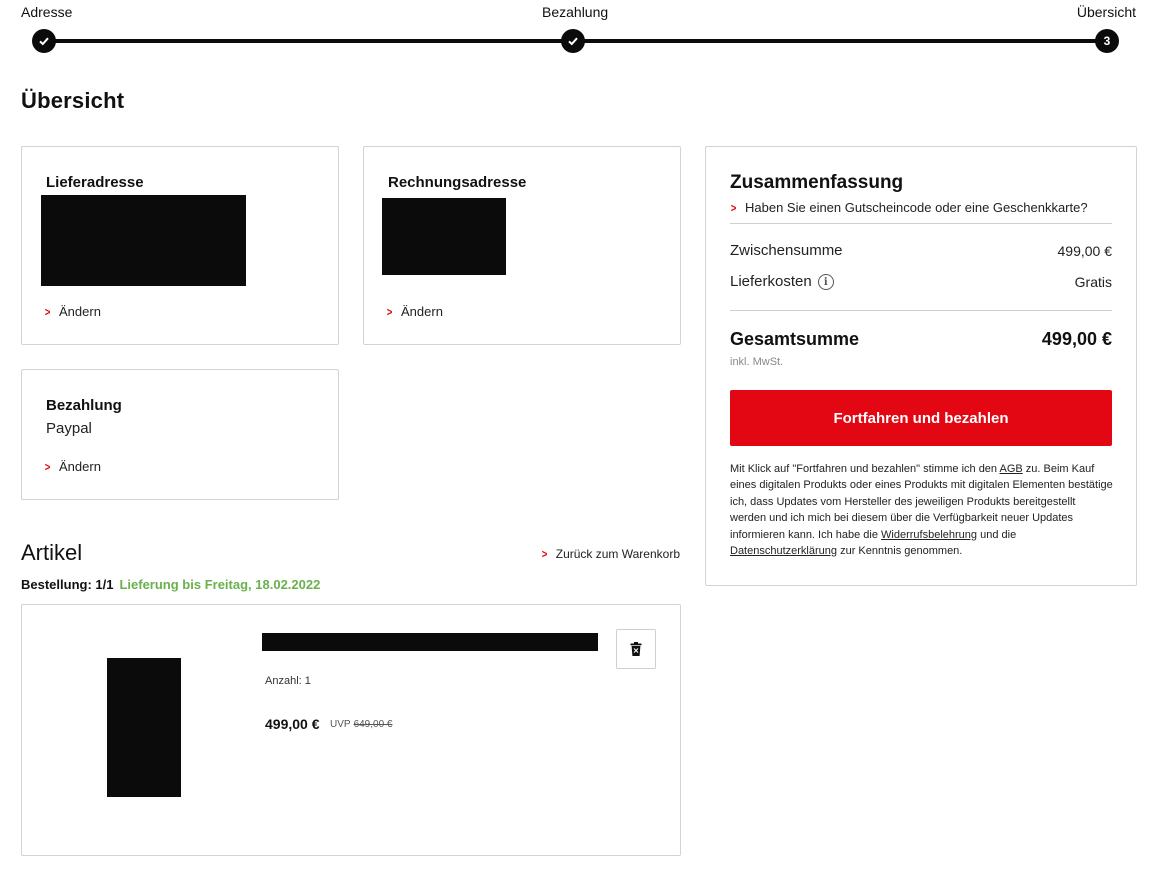 This screenshot has height=888, width=1169. What do you see at coordinates (444, 236) in the screenshot?
I see `redacted-billing-address` at bounding box center [444, 236].